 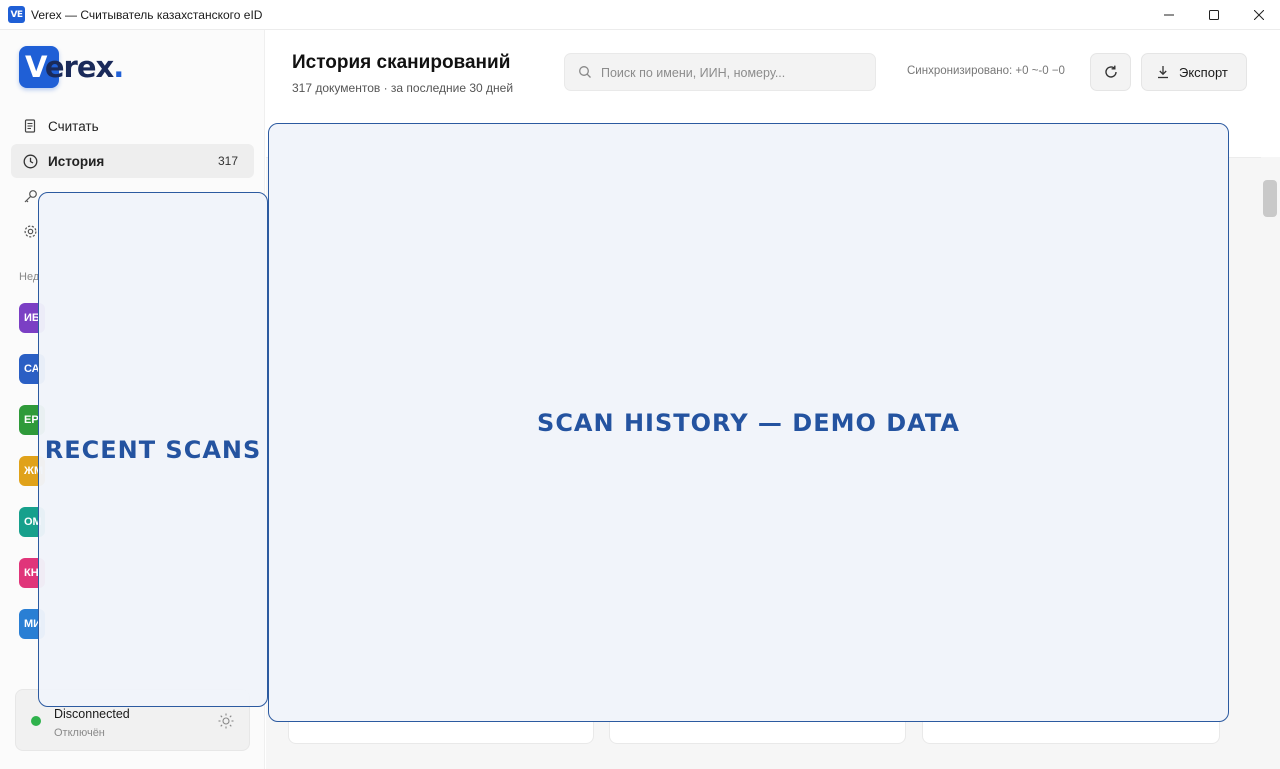 I want to click on minimize-button, so click(x=1169, y=15).